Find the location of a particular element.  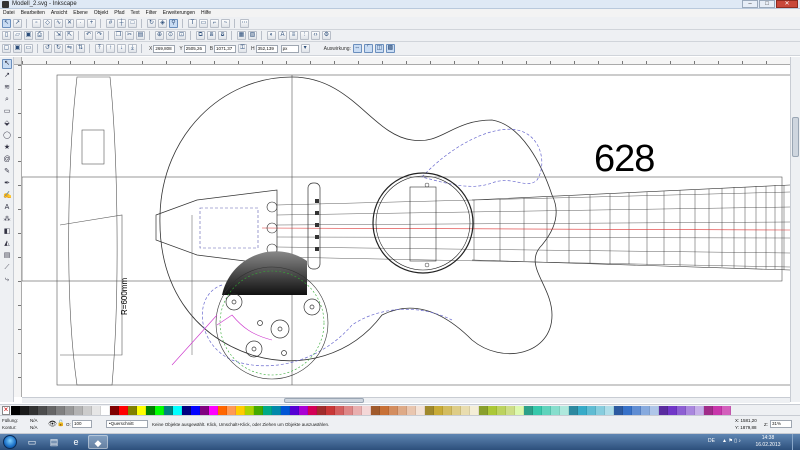

open-icon: ▱ is located at coordinates (17, 35).